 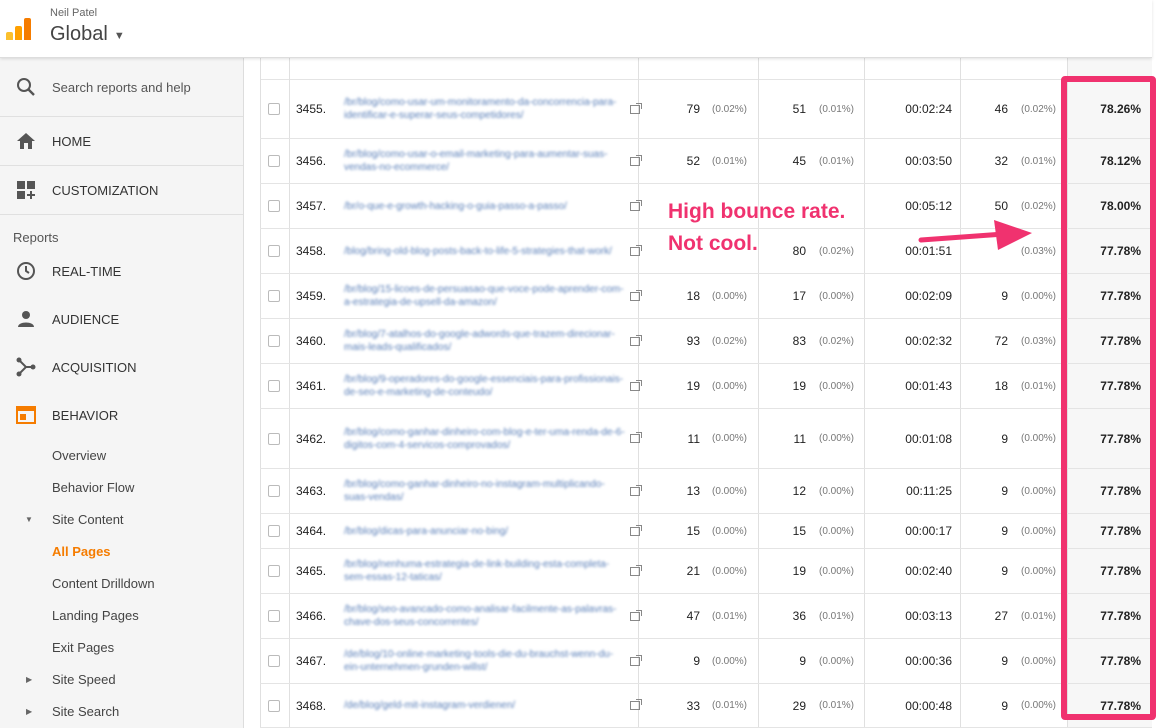 What do you see at coordinates (121, 319) in the screenshot?
I see `nav-audience: AUDIENCE` at bounding box center [121, 319].